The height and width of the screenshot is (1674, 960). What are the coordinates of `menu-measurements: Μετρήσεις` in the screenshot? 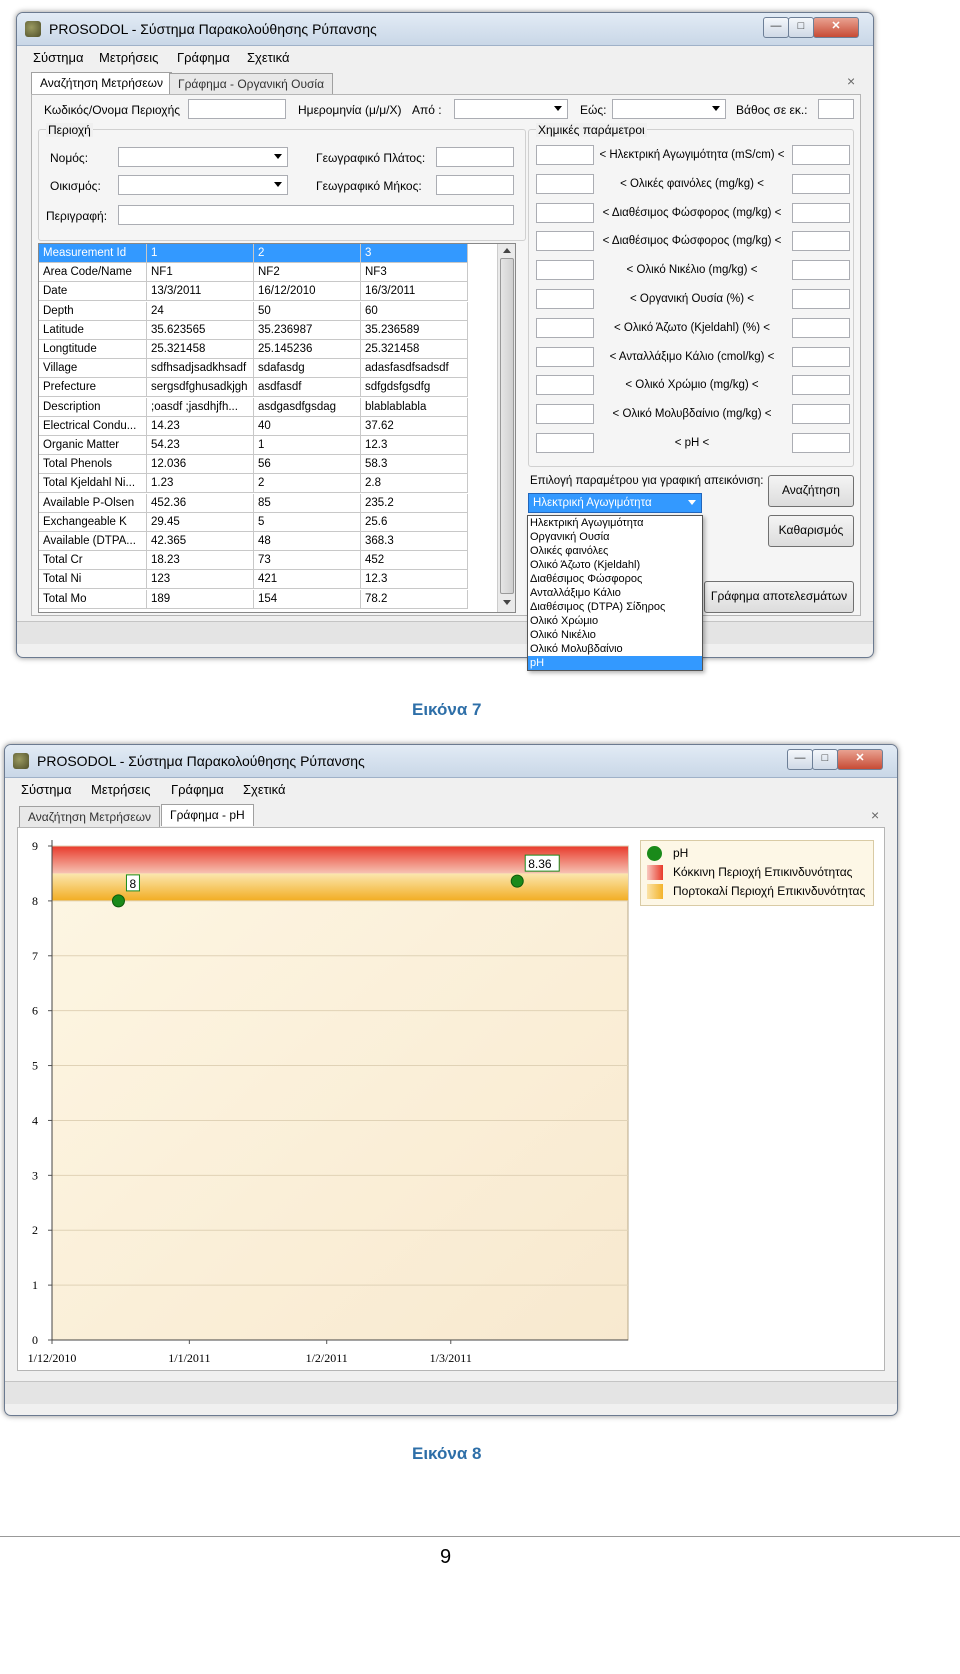 It's located at (128, 57).